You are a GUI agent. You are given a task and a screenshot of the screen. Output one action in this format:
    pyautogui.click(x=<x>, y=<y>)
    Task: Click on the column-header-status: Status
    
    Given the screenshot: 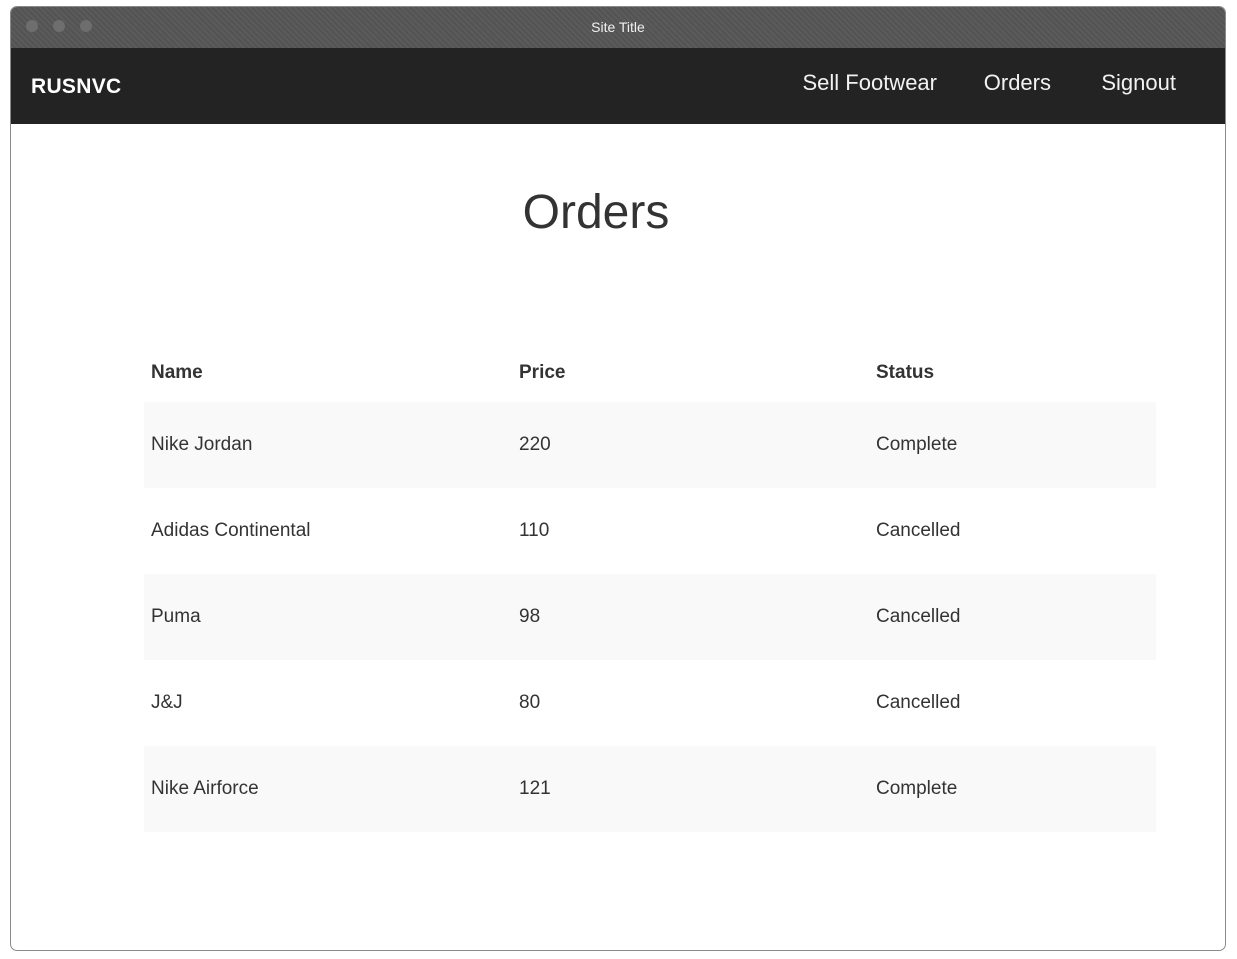 What is the action you would take?
    pyautogui.click(x=905, y=372)
    